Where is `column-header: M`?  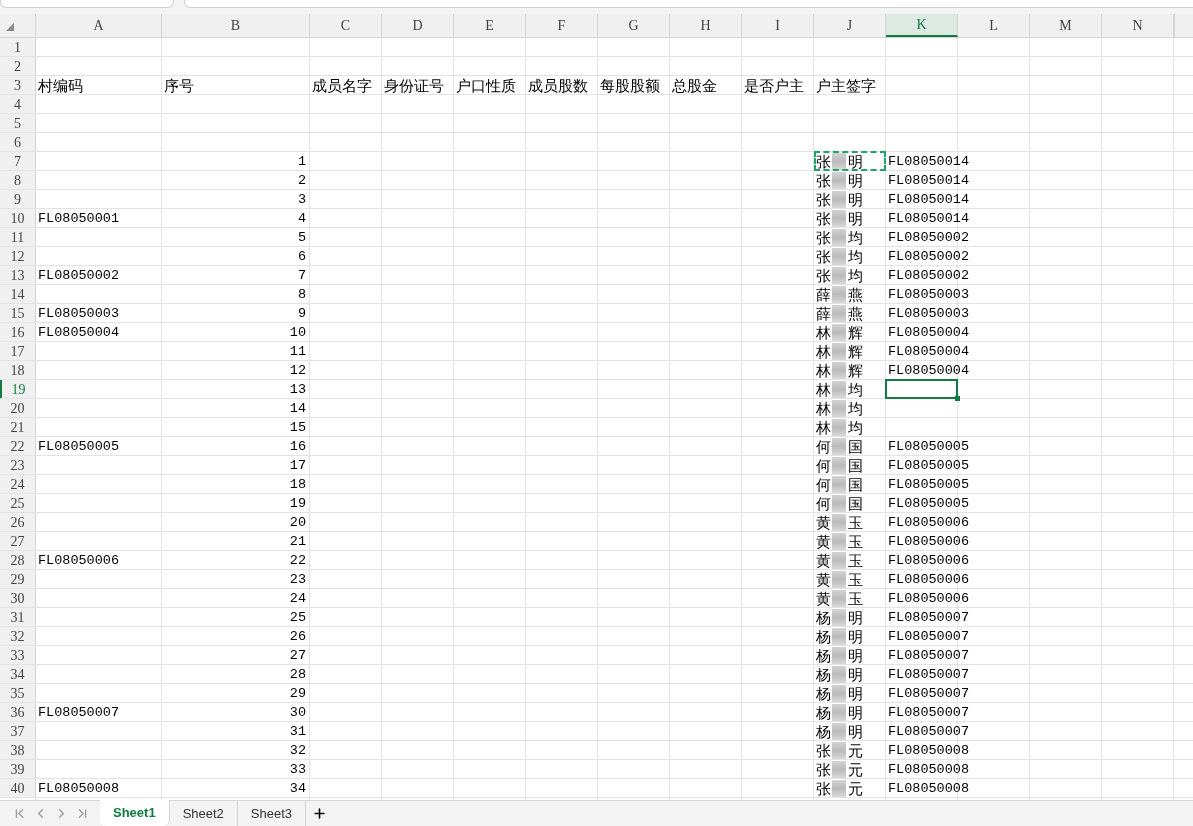
column-header: M is located at coordinates (1066, 25).